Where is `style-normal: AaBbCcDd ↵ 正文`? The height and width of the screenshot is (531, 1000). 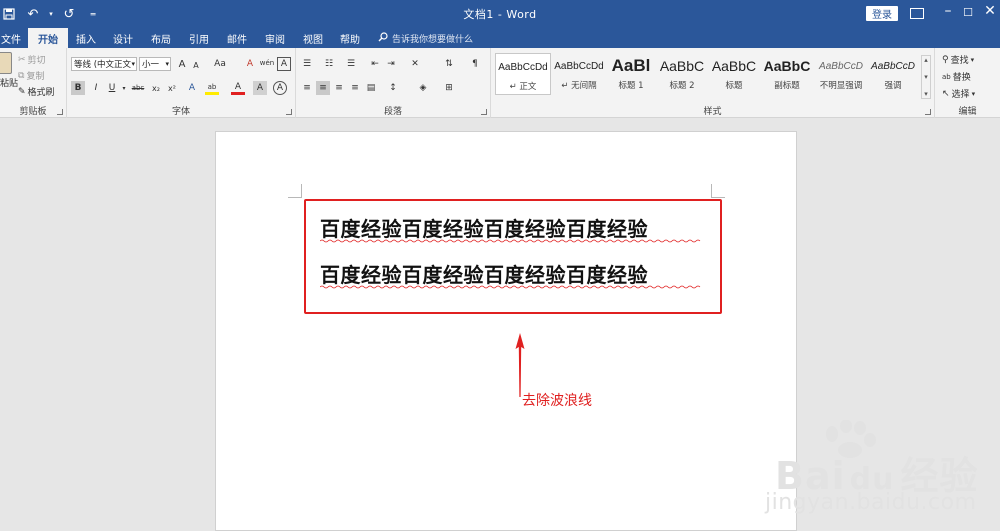
style-normal: AaBbCcDd ↵ 正文 is located at coordinates (523, 74).